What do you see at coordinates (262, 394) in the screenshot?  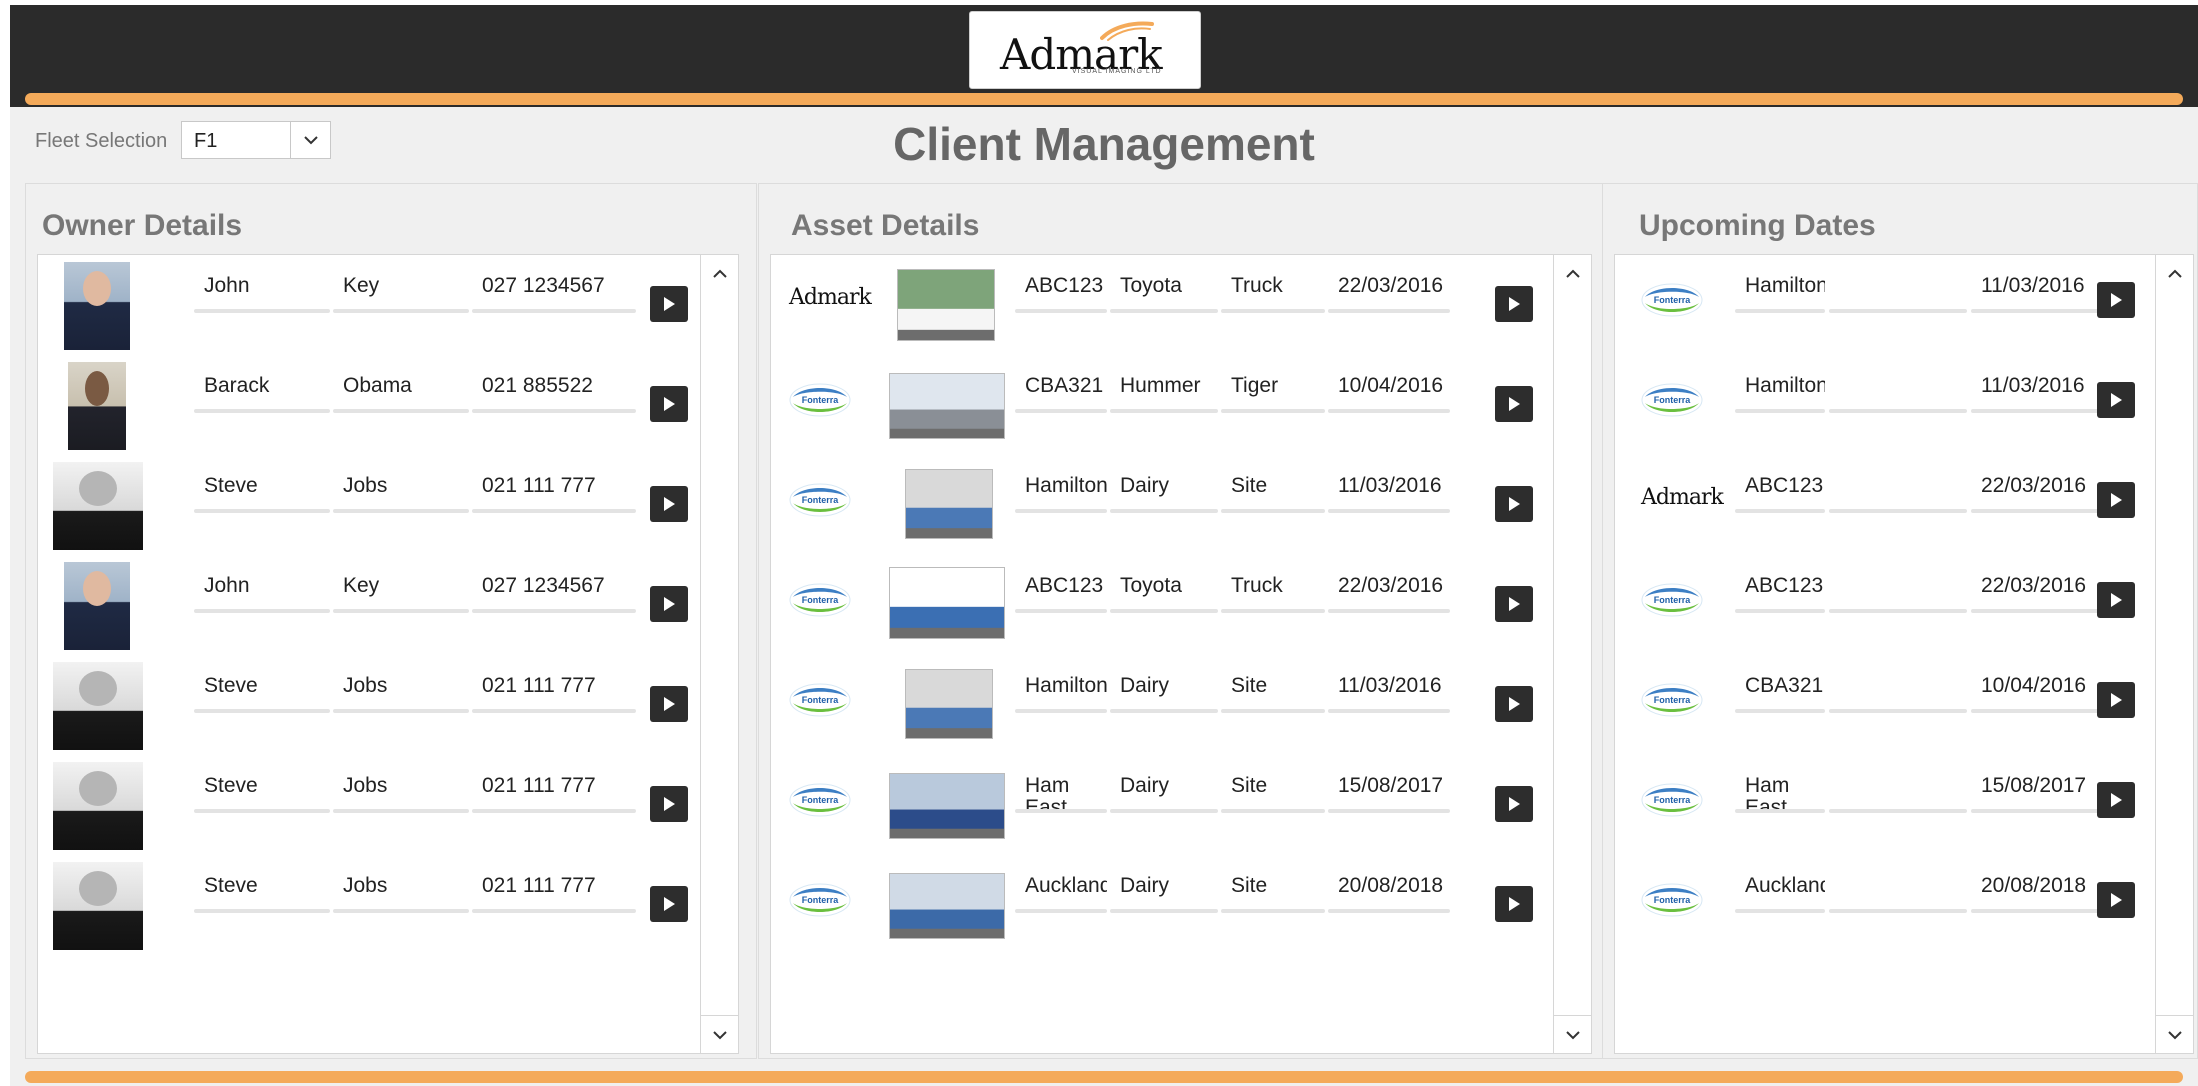 I see `owner-first-name: Barack` at bounding box center [262, 394].